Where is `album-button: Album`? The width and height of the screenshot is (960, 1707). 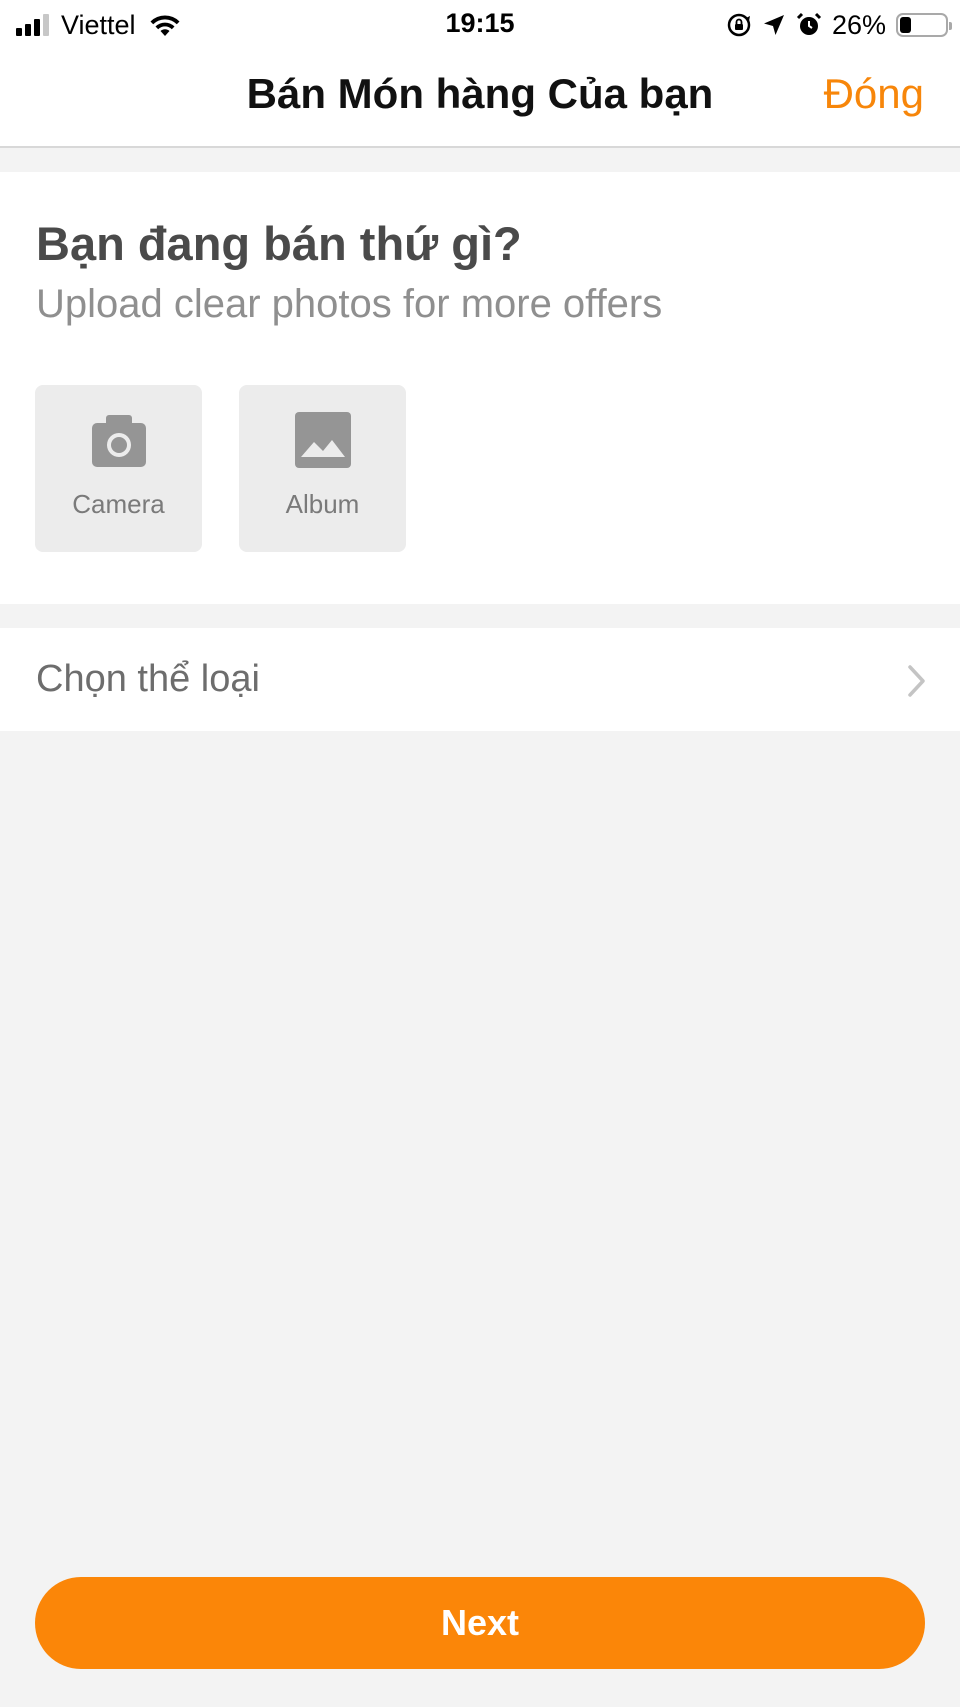 album-button: Album is located at coordinates (322, 468).